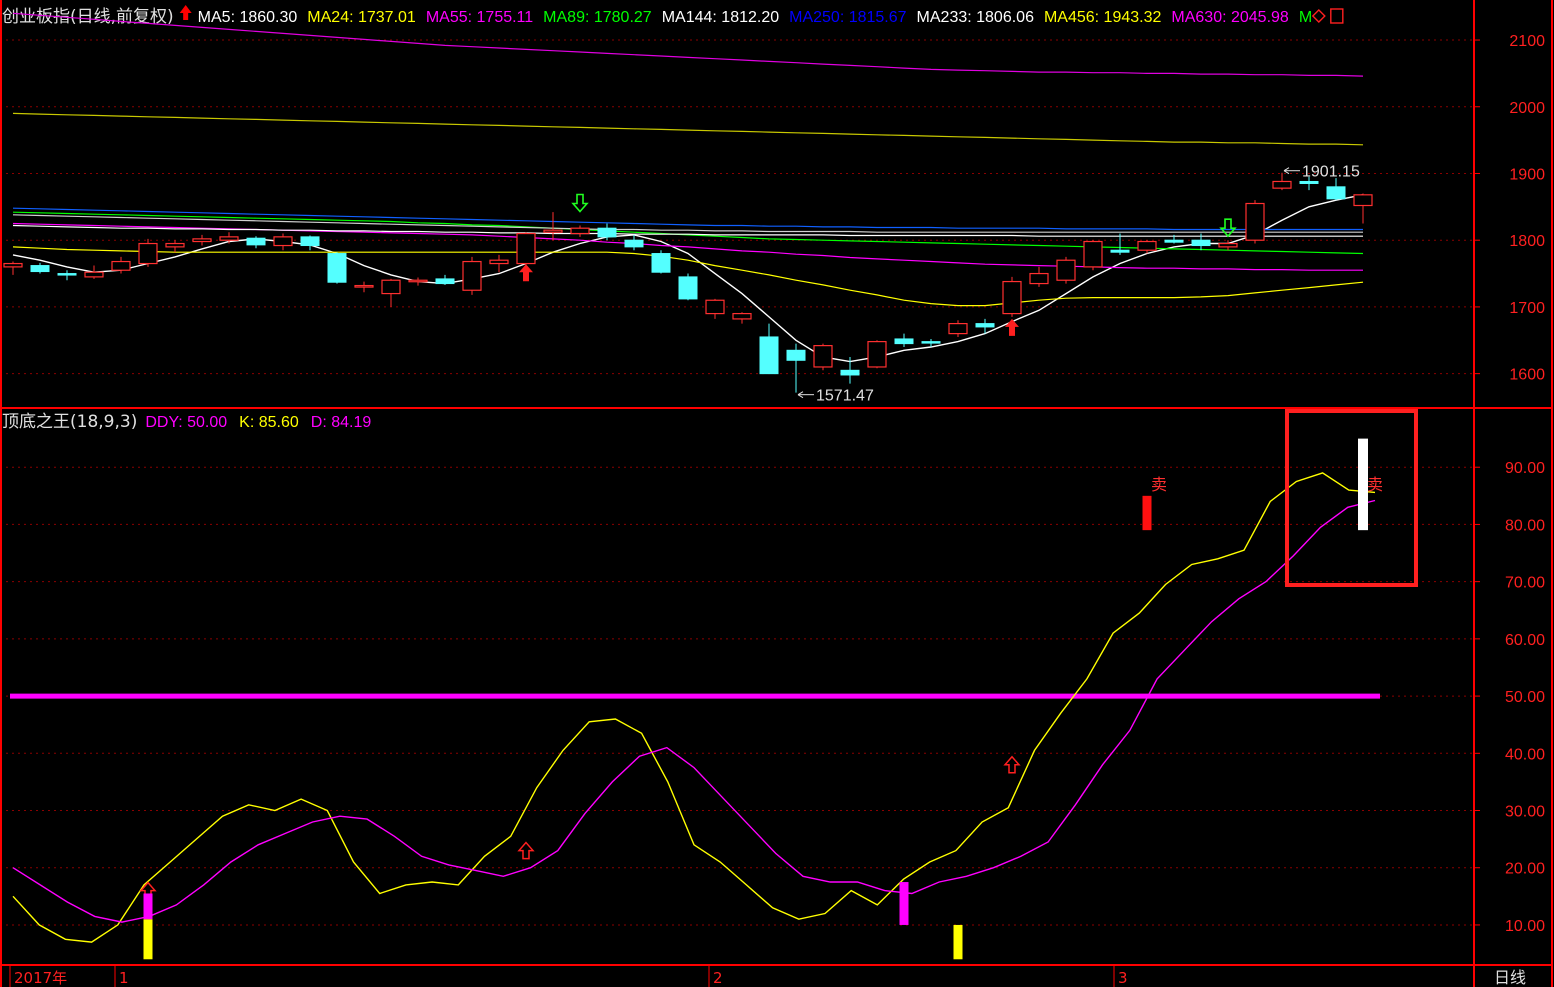  Describe the element at coordinates (248, 17) in the screenshot. I see `ma-legend-0: MA5: 1860.30` at that location.